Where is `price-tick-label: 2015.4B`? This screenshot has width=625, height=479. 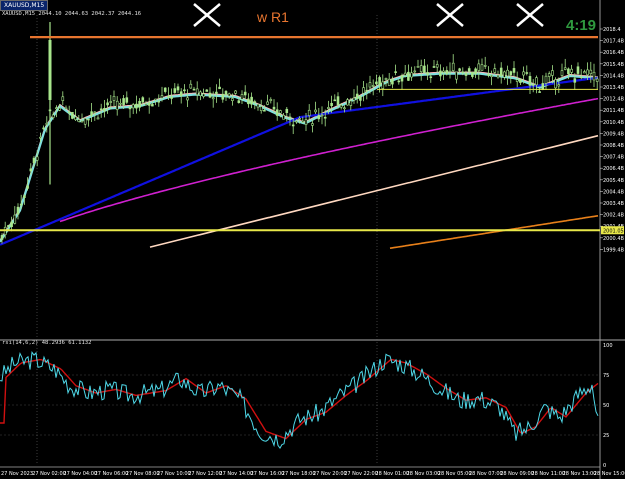 price-tick-label: 2015.4B is located at coordinates (613, 65).